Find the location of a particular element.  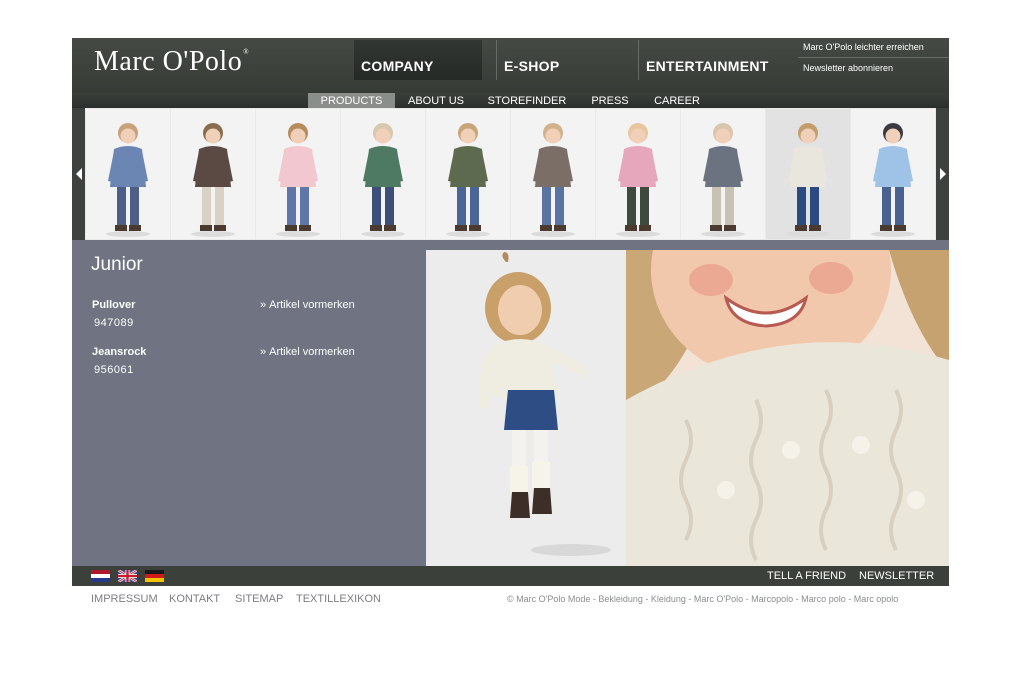

nav-company: COMPANY is located at coordinates (418, 60).